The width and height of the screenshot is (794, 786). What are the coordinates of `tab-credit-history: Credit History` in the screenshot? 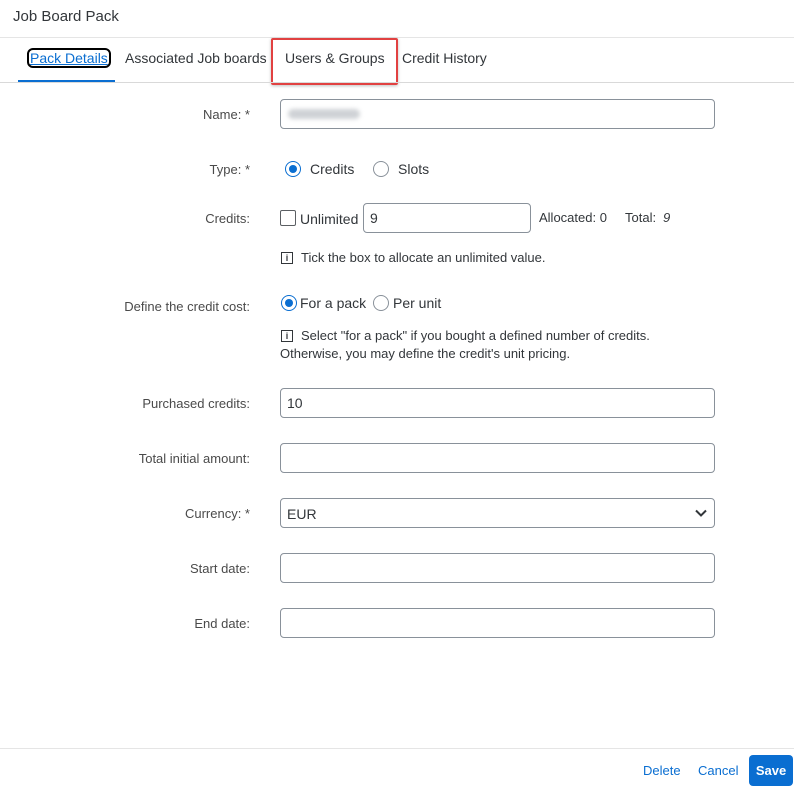 It's located at (444, 58).